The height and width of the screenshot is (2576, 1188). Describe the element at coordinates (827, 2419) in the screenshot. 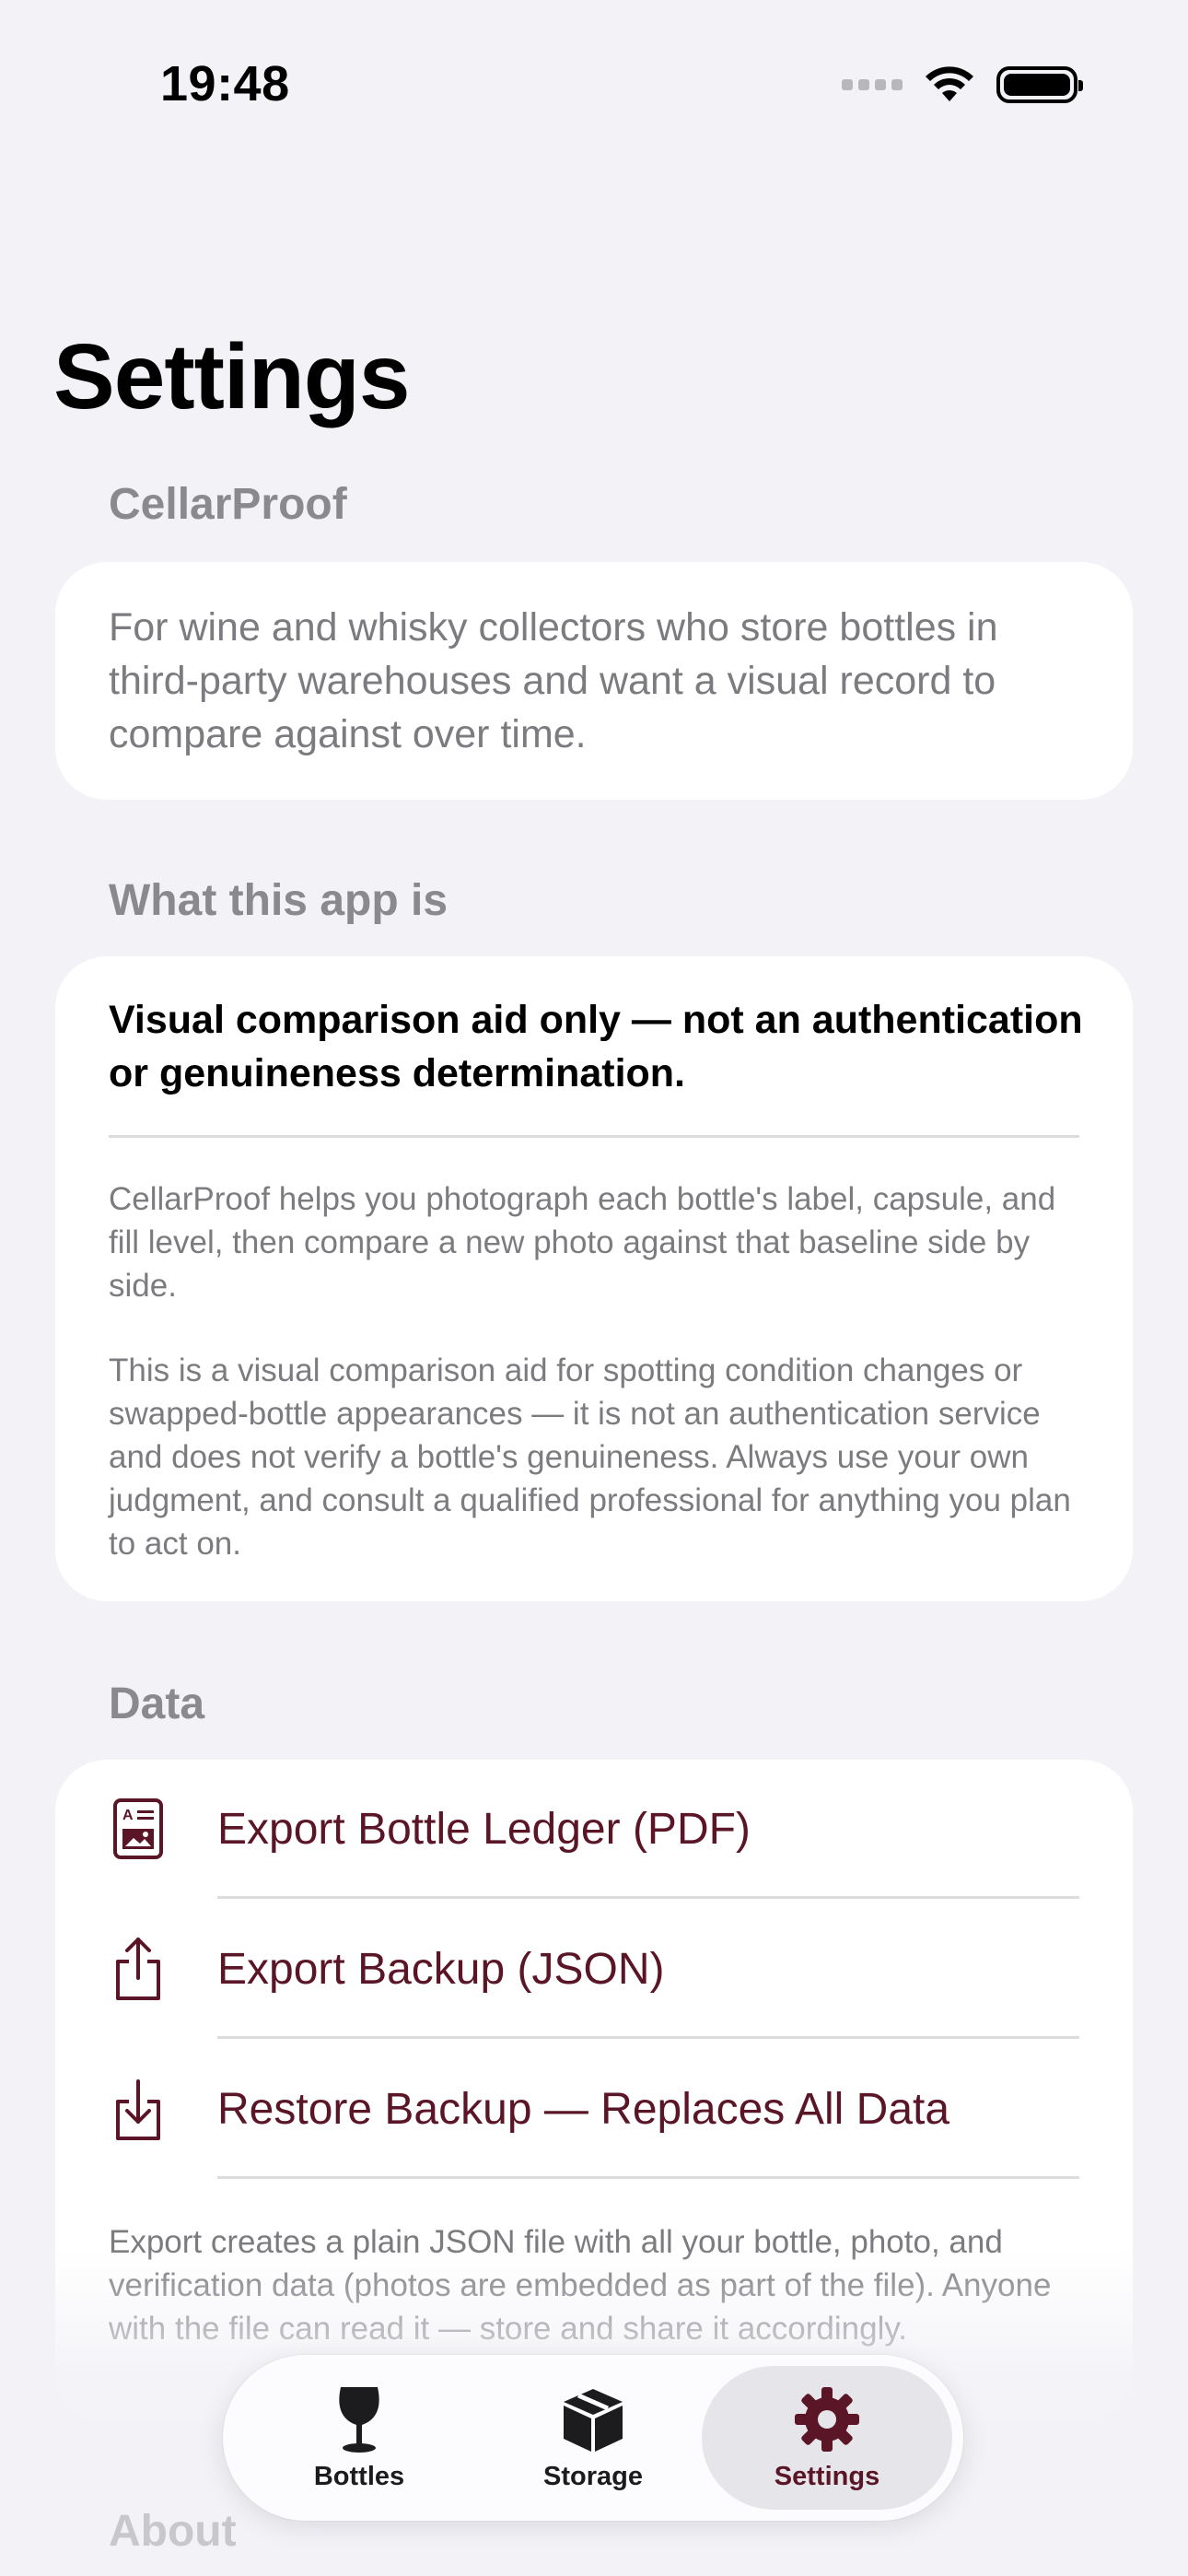

I see `gear-icon` at that location.